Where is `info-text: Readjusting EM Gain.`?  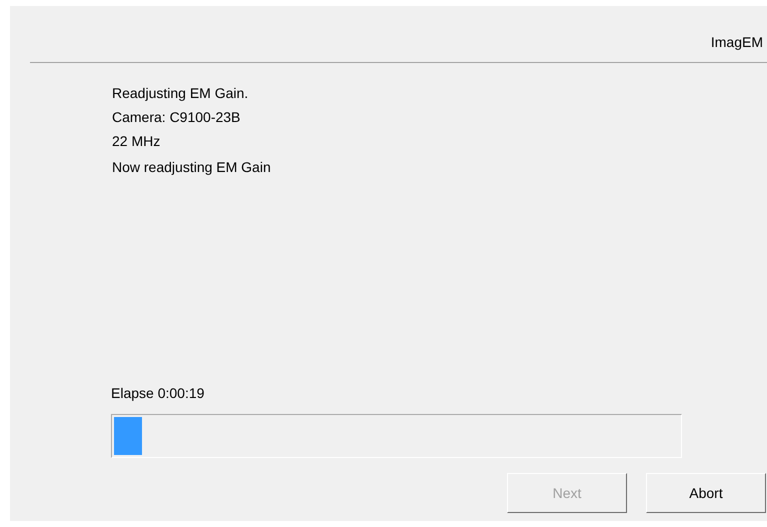
info-text: Readjusting EM Gain. is located at coordinates (180, 93).